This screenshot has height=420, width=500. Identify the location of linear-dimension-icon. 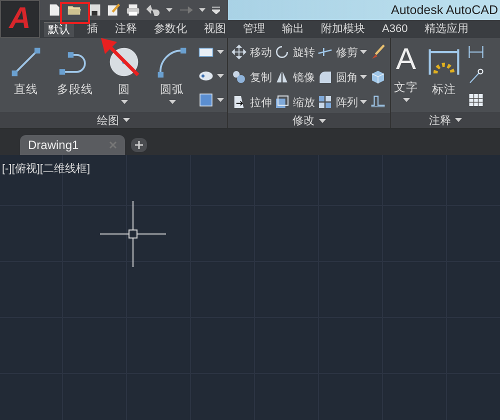
(476, 52).